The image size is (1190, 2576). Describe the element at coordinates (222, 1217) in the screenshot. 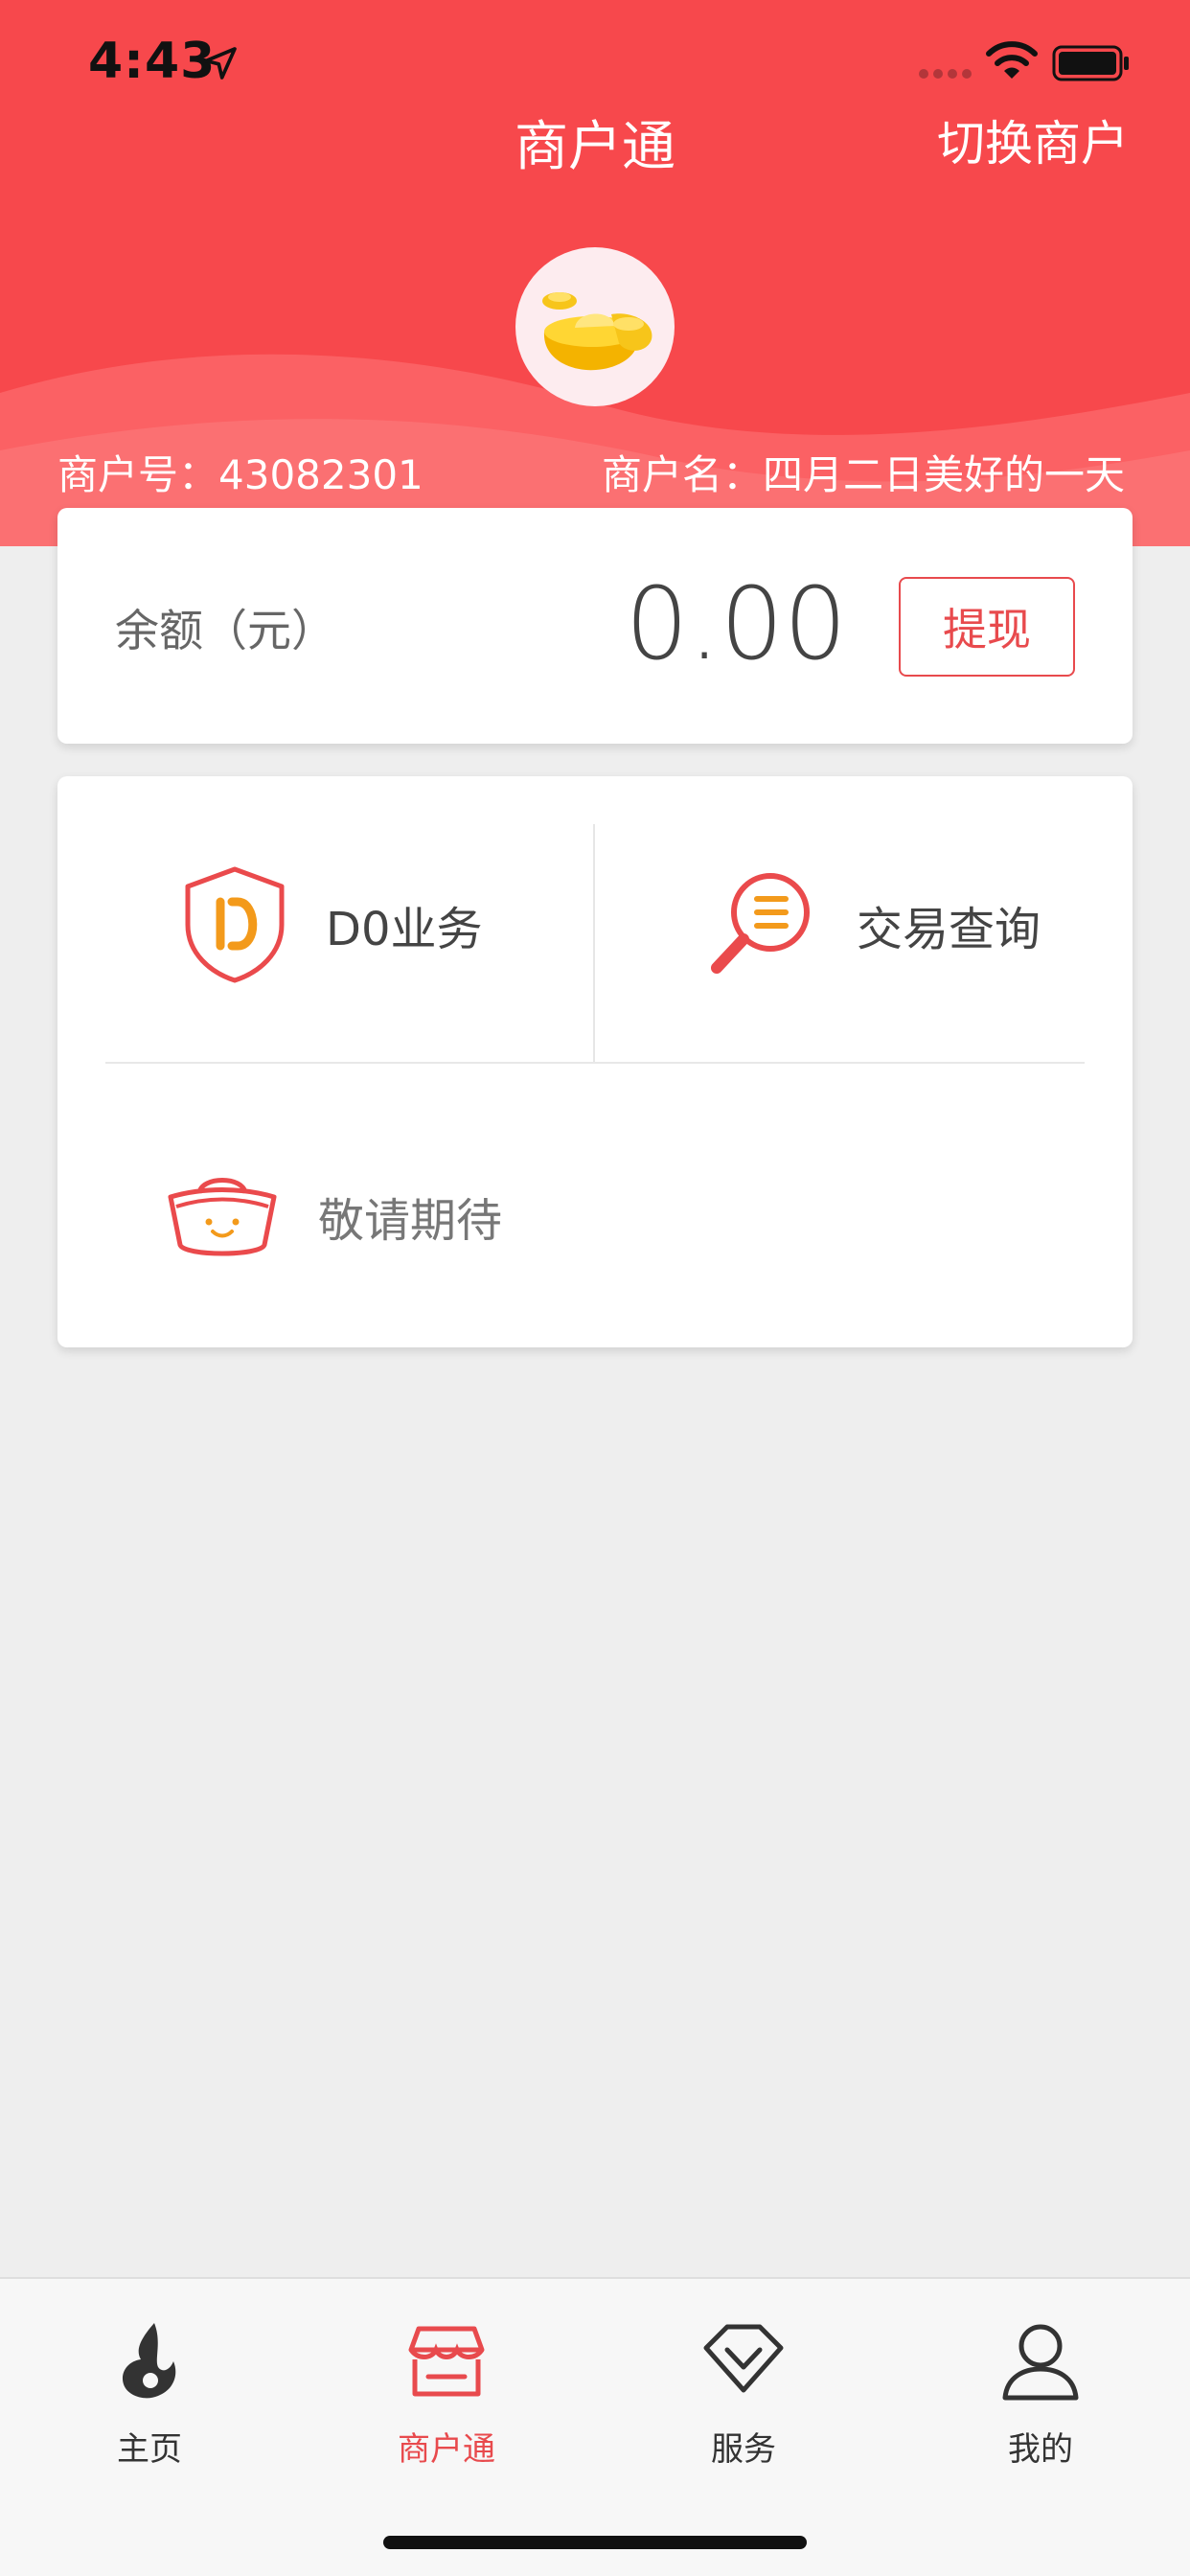

I see `coming-soon-basket-icon` at that location.